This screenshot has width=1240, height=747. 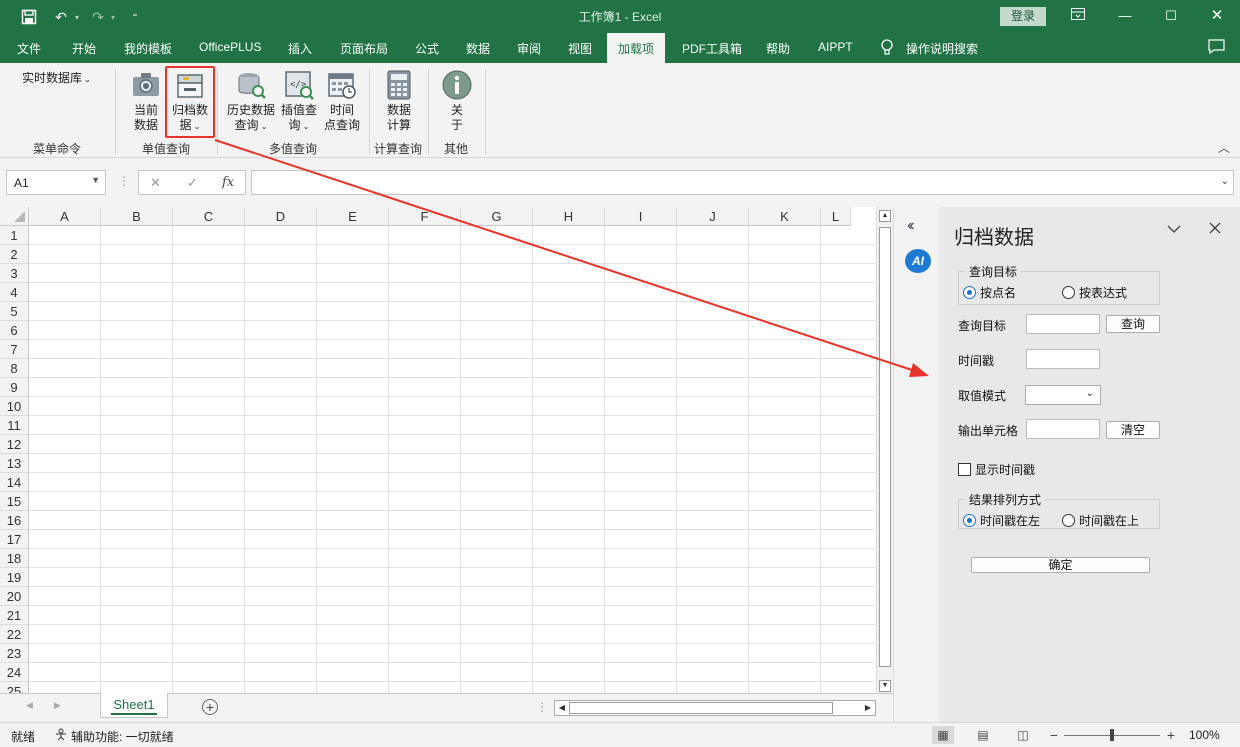 What do you see at coordinates (1063, 359) in the screenshot?
I see `timestamp-input` at bounding box center [1063, 359].